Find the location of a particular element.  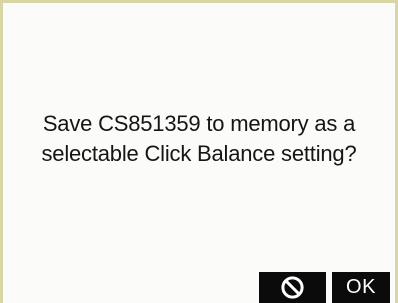

message-line-2: selectable Click Balance setting? is located at coordinates (199, 153).